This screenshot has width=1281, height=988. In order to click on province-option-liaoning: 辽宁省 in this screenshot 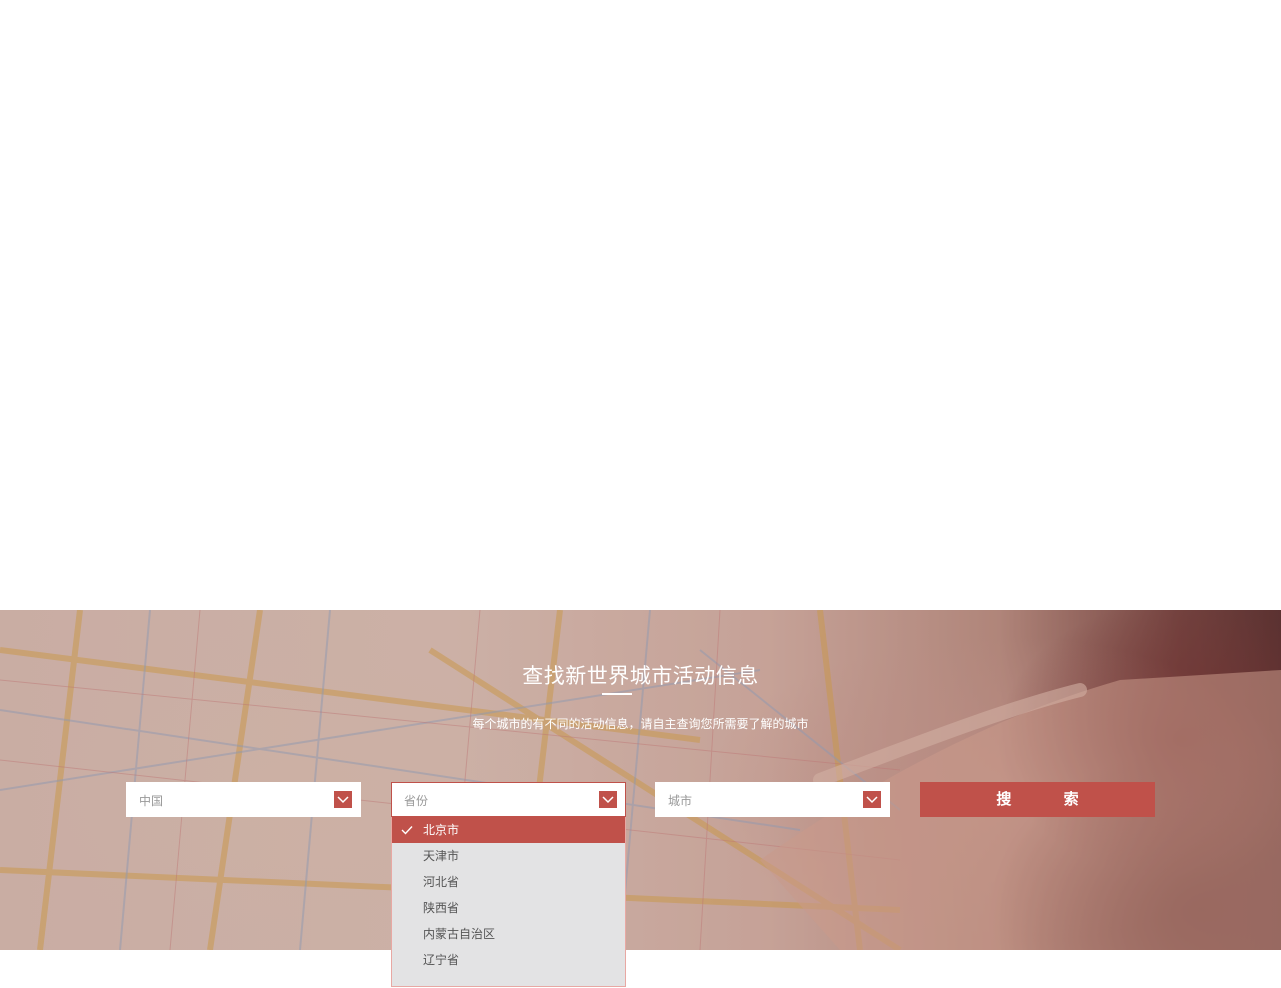, I will do `click(508, 960)`.